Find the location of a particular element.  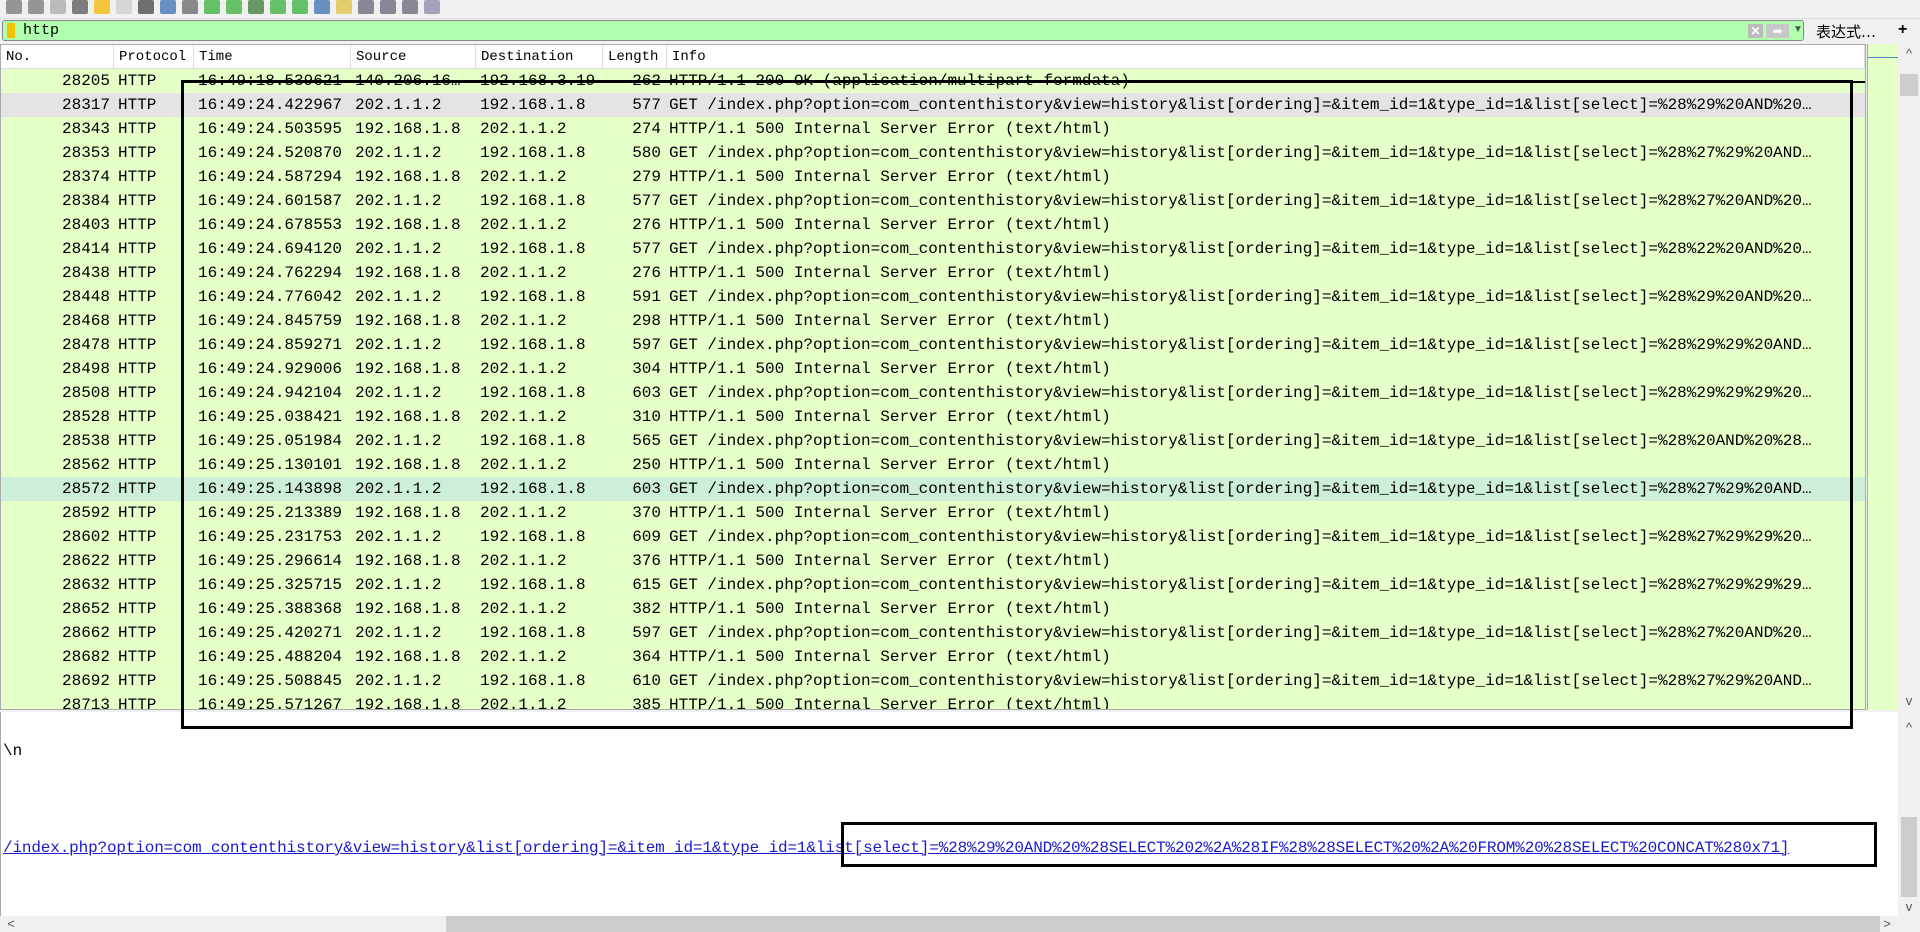

detail-horizontal-scrollbar: < > is located at coordinates (949, 924).